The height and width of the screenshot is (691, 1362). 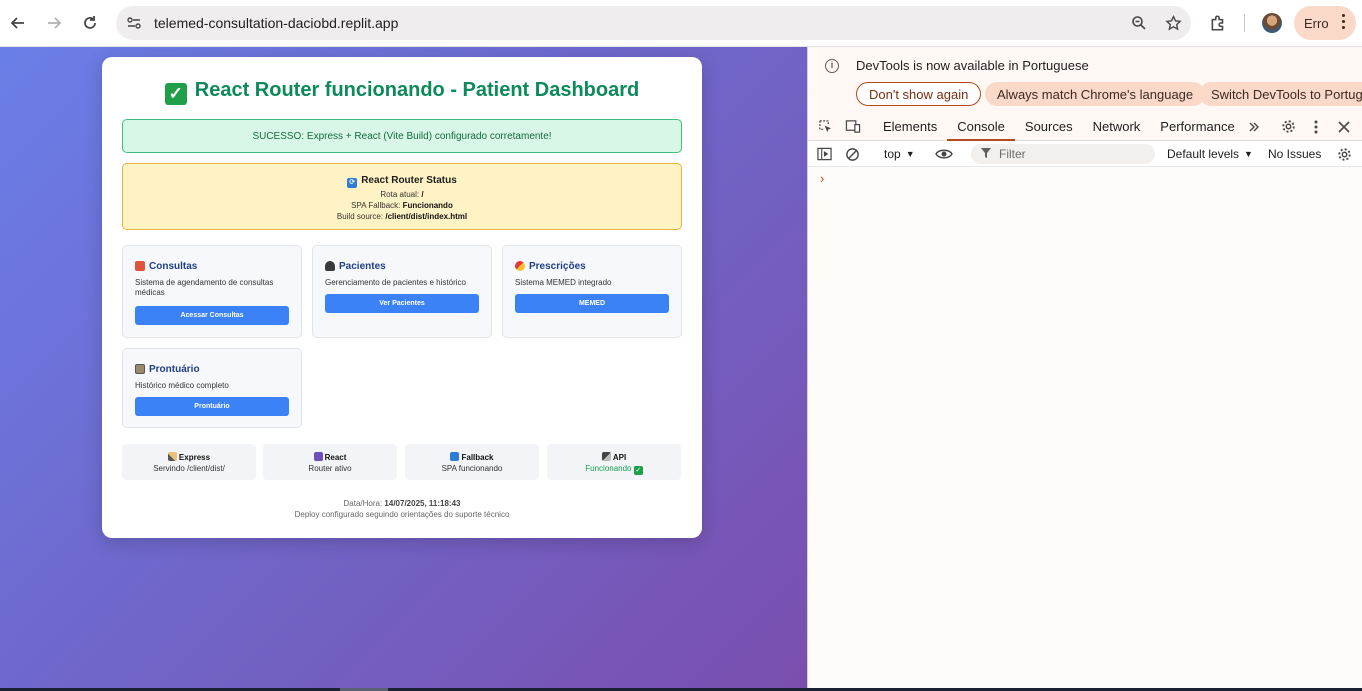 I want to click on datetime-line: Data/Hora: 14/07/2025, 11:18:43, so click(x=402, y=503).